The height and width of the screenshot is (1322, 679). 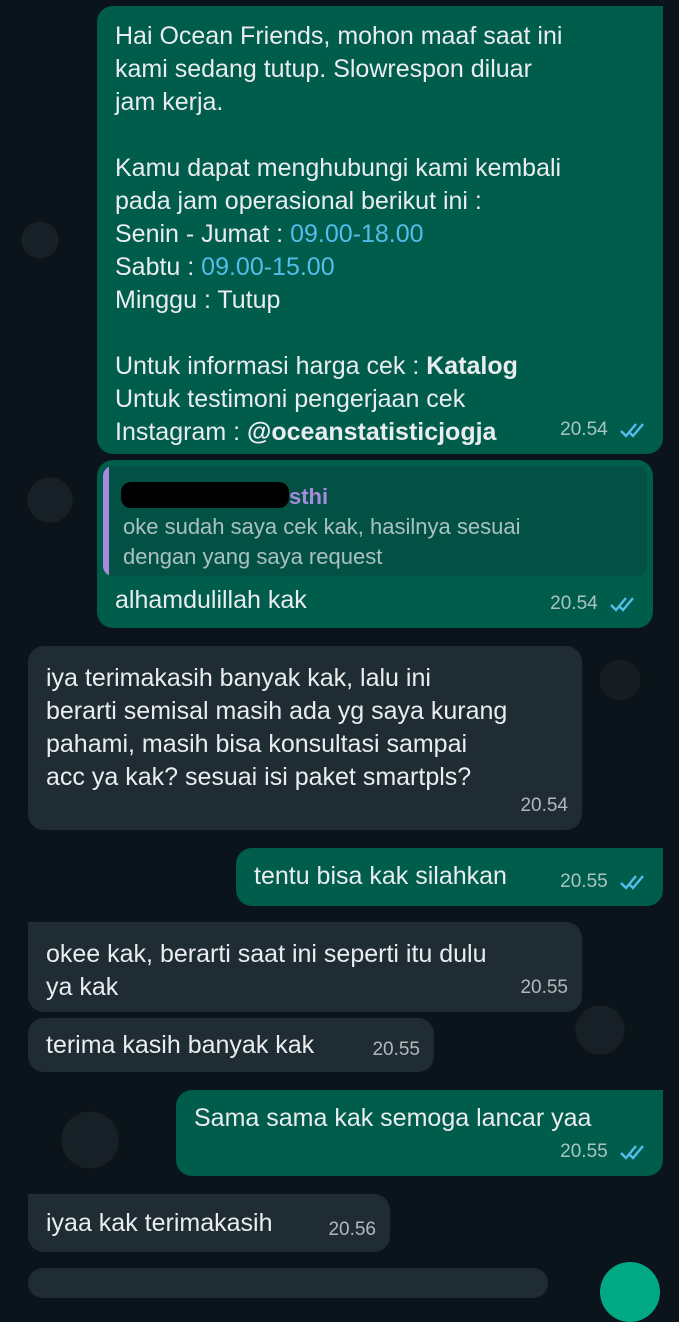 What do you see at coordinates (419, 1133) in the screenshot?
I see `message-bubble-outgoing: Sama sama kak semoga lancar yaa 20.55` at bounding box center [419, 1133].